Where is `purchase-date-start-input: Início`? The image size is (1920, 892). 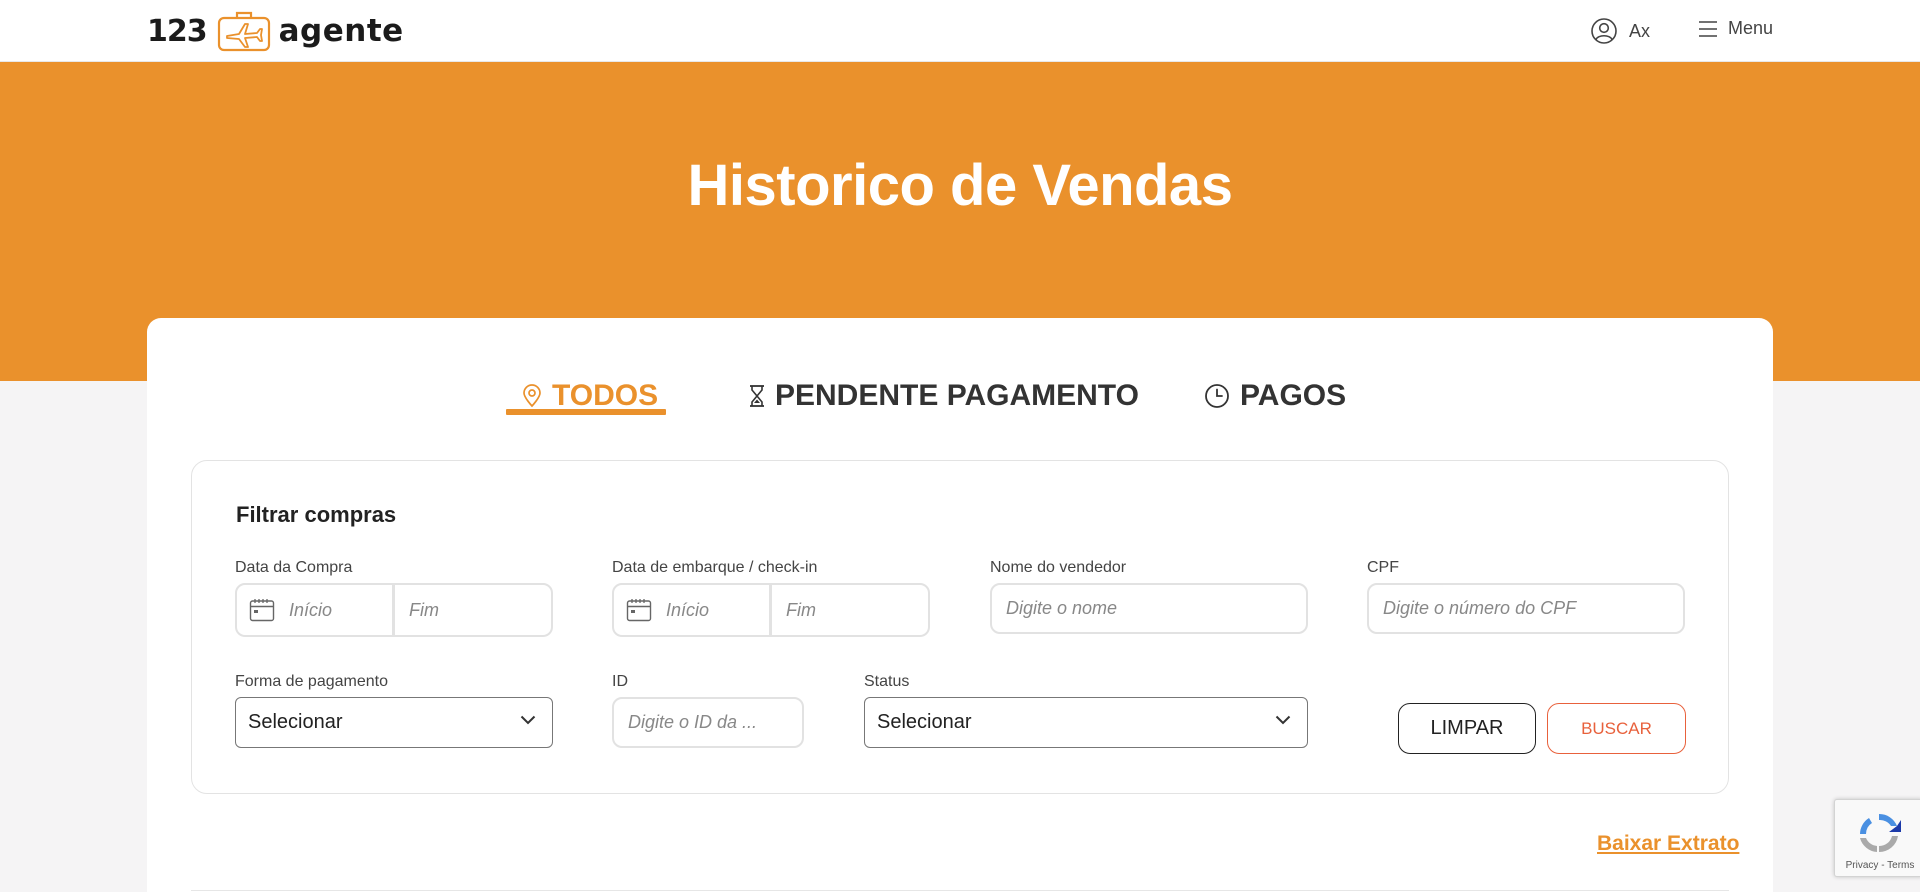
purchase-date-start-input: Início is located at coordinates (316, 610).